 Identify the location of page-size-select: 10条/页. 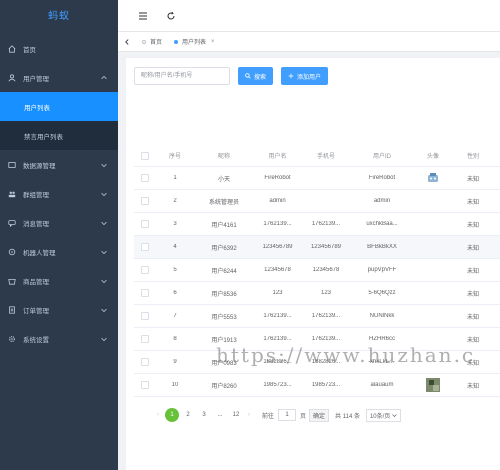
(383, 415).